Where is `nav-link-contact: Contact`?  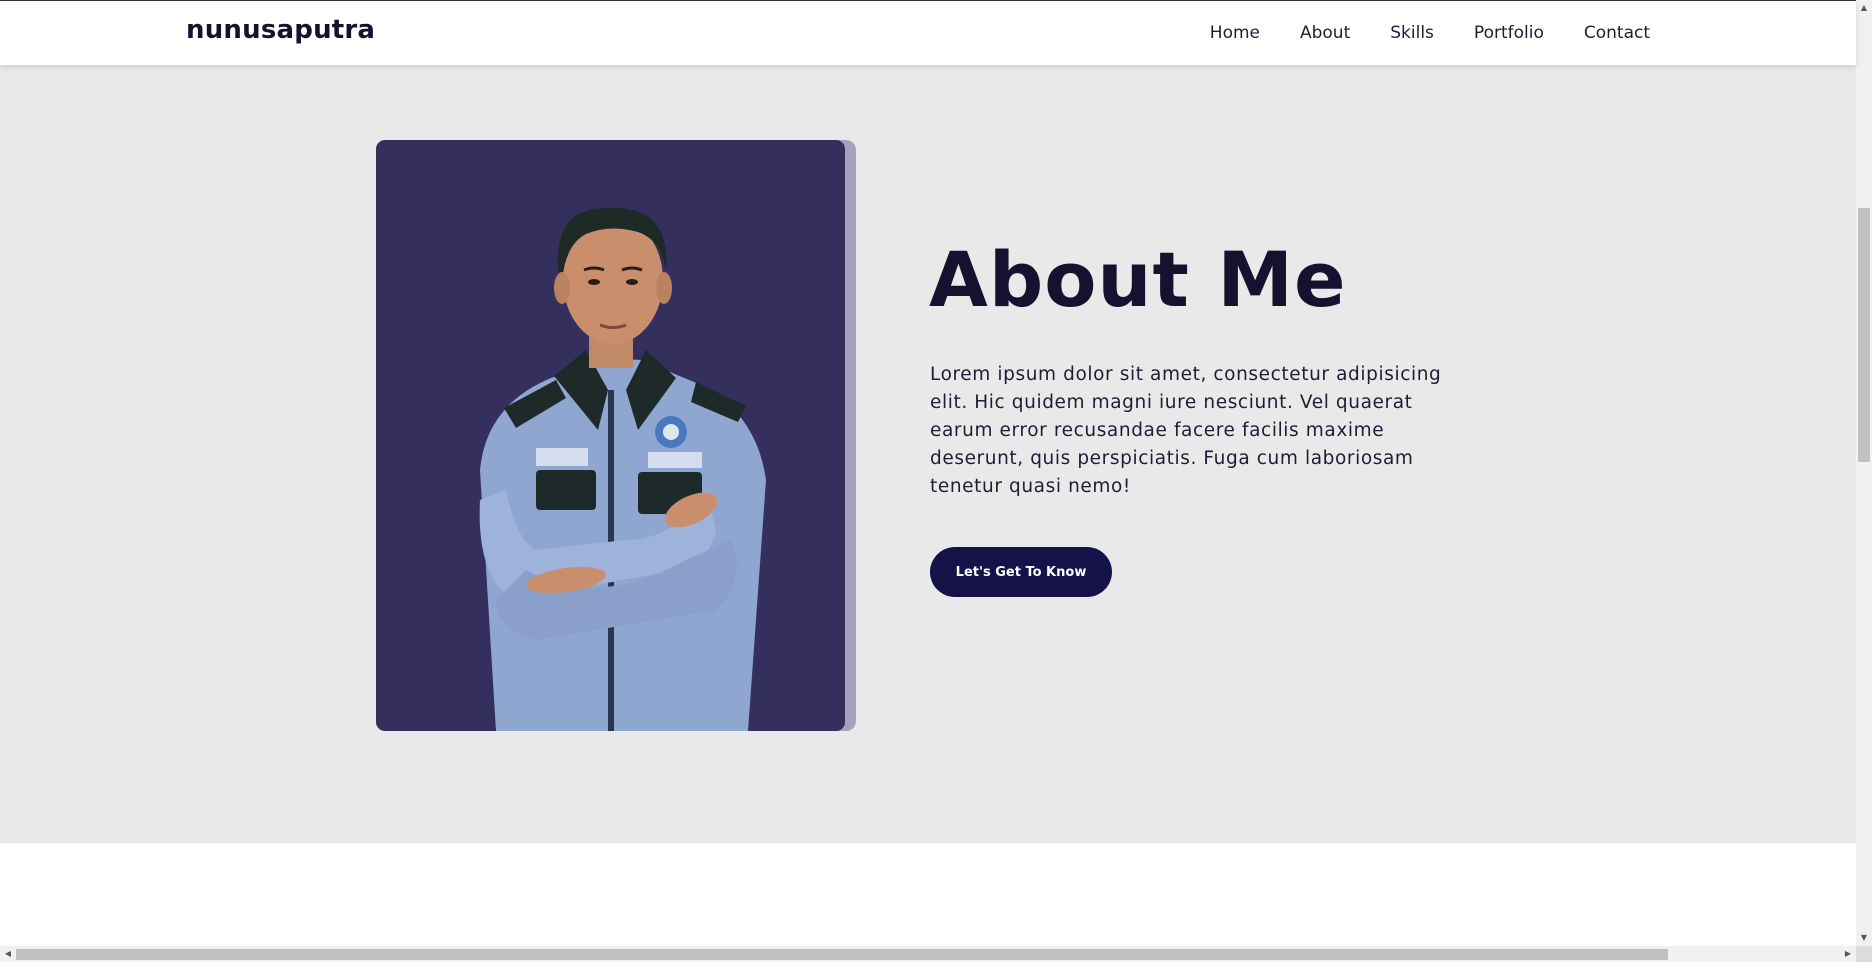 nav-link-contact: Contact is located at coordinates (1617, 33).